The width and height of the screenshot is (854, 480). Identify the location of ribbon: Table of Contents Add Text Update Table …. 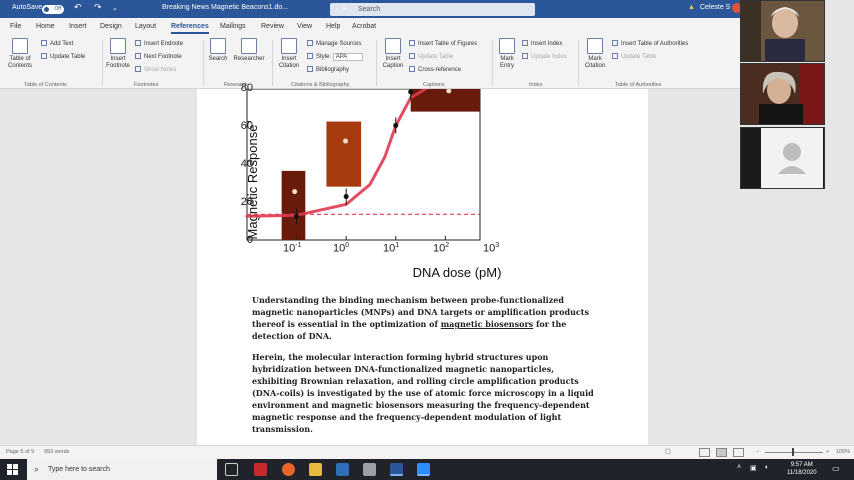
(370, 62).